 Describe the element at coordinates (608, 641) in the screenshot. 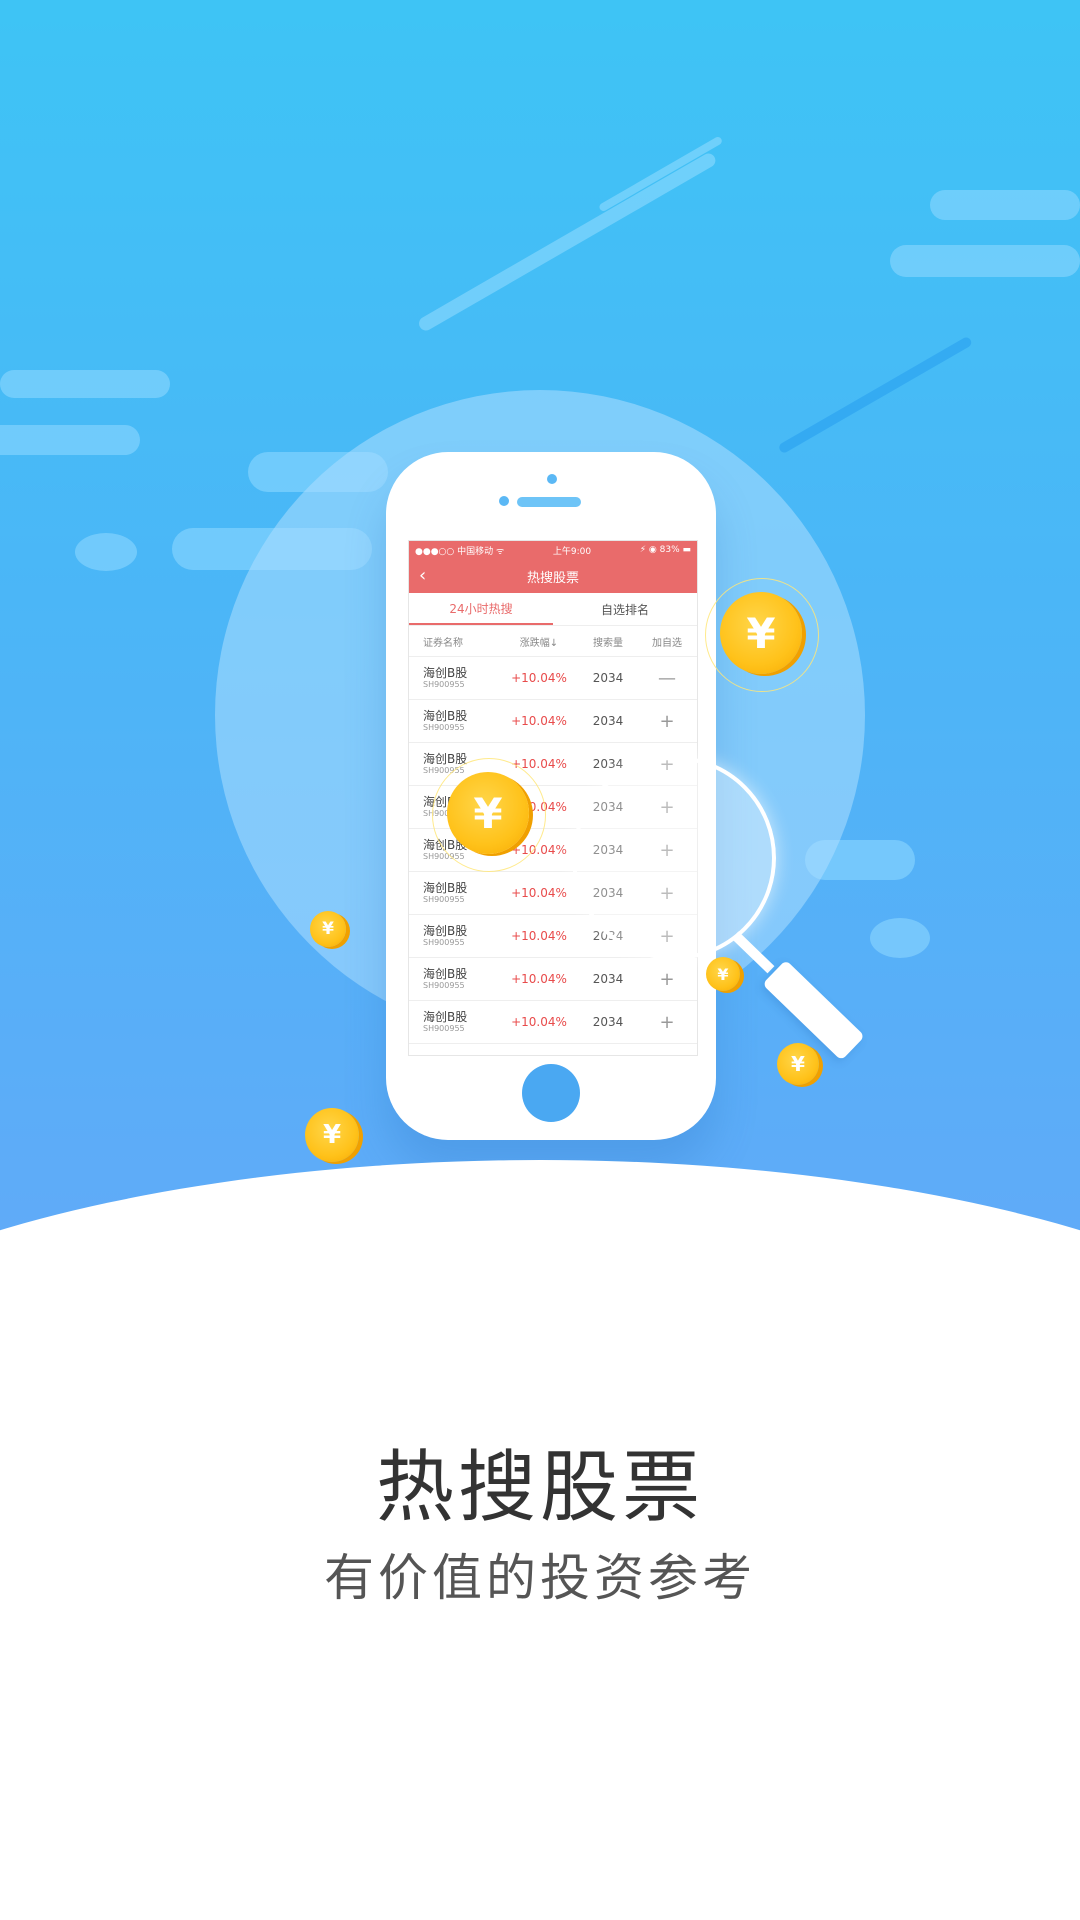

I see `header-search-volume: 搜索量` at that location.